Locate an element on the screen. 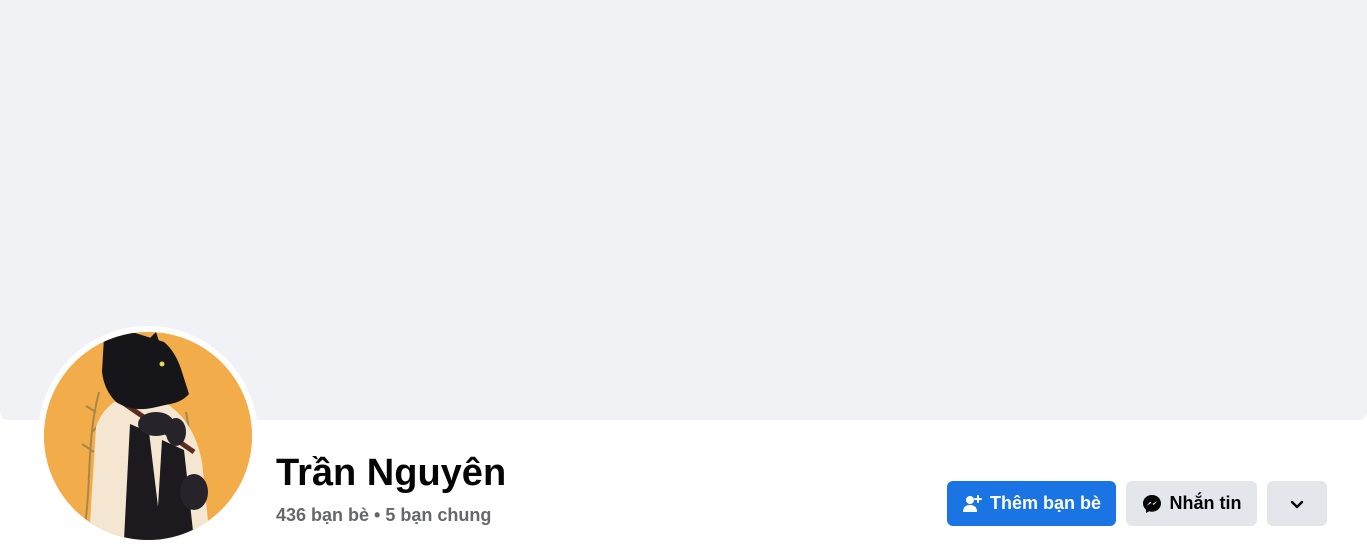 The image size is (1367, 552). messenger-icon is located at coordinates (1152, 504).